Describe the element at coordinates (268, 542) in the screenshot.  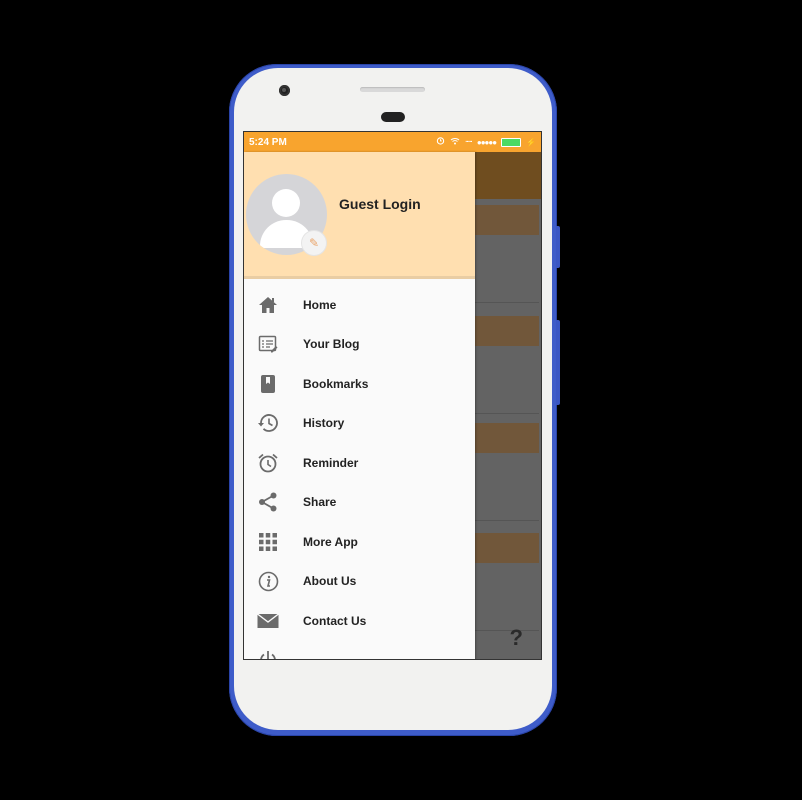
I see `grid-icon` at that location.